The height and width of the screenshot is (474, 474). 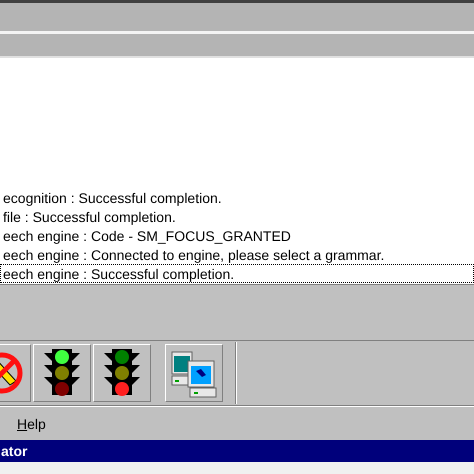 I want to click on window-title: ator, so click(x=14, y=451).